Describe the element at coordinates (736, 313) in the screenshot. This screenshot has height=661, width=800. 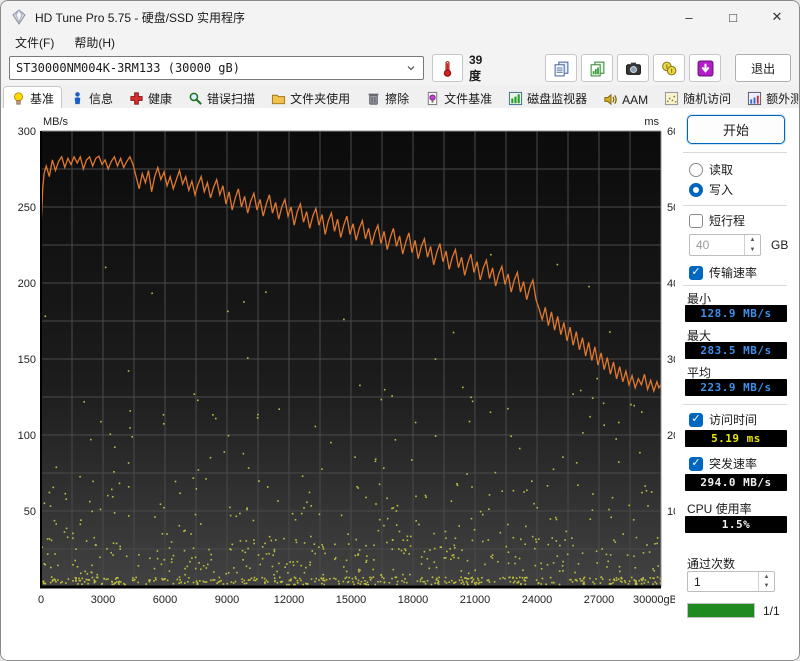
I see `min-value-display: 128.9 MB/s` at that location.